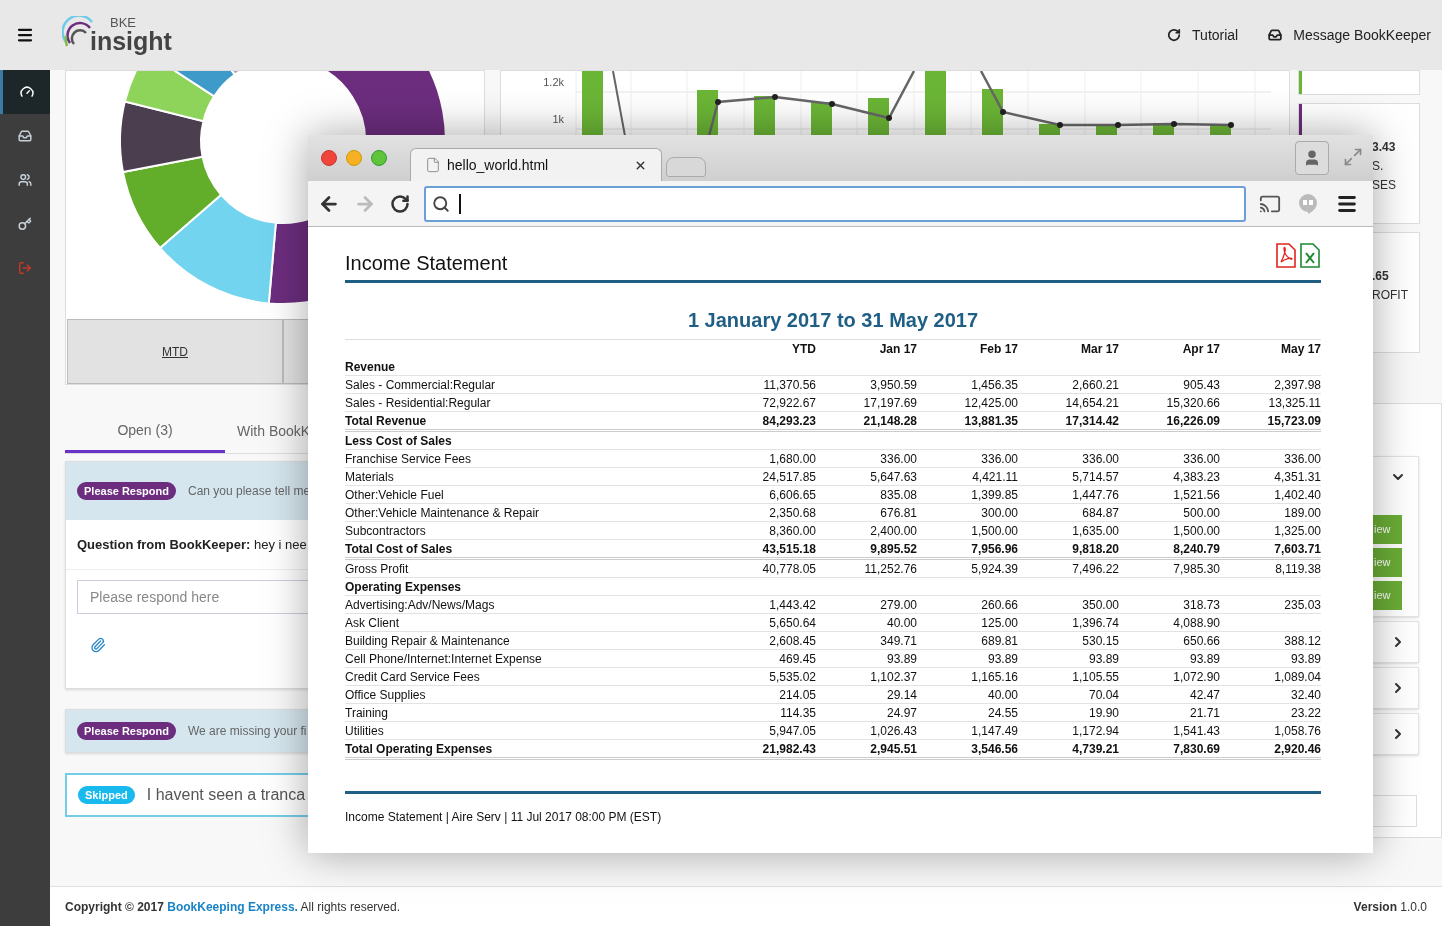 The image size is (1442, 926). Describe the element at coordinates (1390, 295) in the screenshot. I see `summary-caption: ROFIT` at that location.